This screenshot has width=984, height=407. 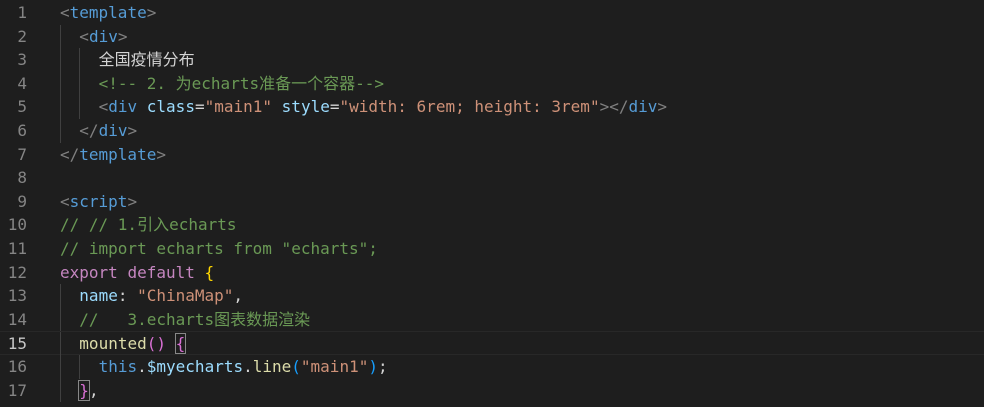 What do you see at coordinates (17, 390) in the screenshot?
I see `line-number: 17` at bounding box center [17, 390].